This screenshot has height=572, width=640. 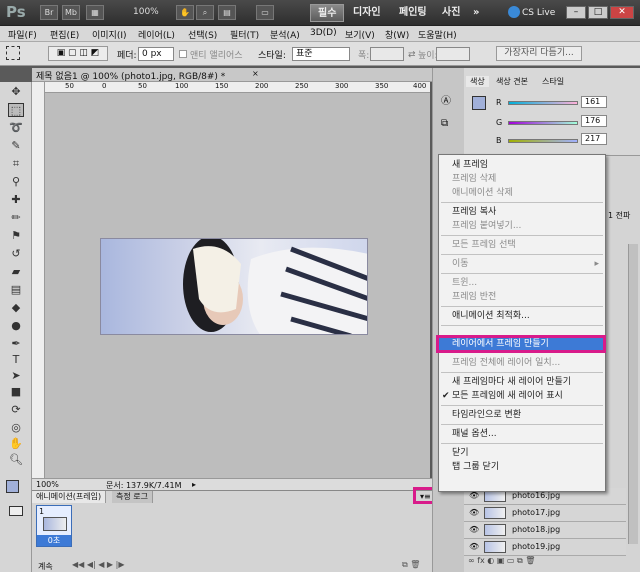 What do you see at coordinates (205, 12) in the screenshot?
I see `zoom-tool-icon: ⌕` at bounding box center [205, 12].